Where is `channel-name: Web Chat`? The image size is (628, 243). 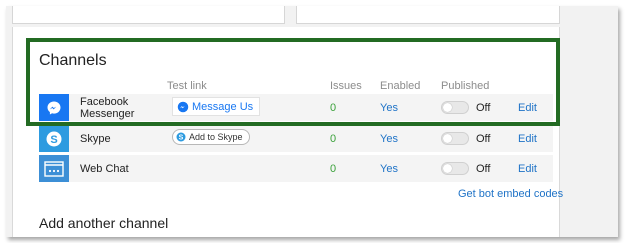 channel-name: Web Chat is located at coordinates (104, 169).